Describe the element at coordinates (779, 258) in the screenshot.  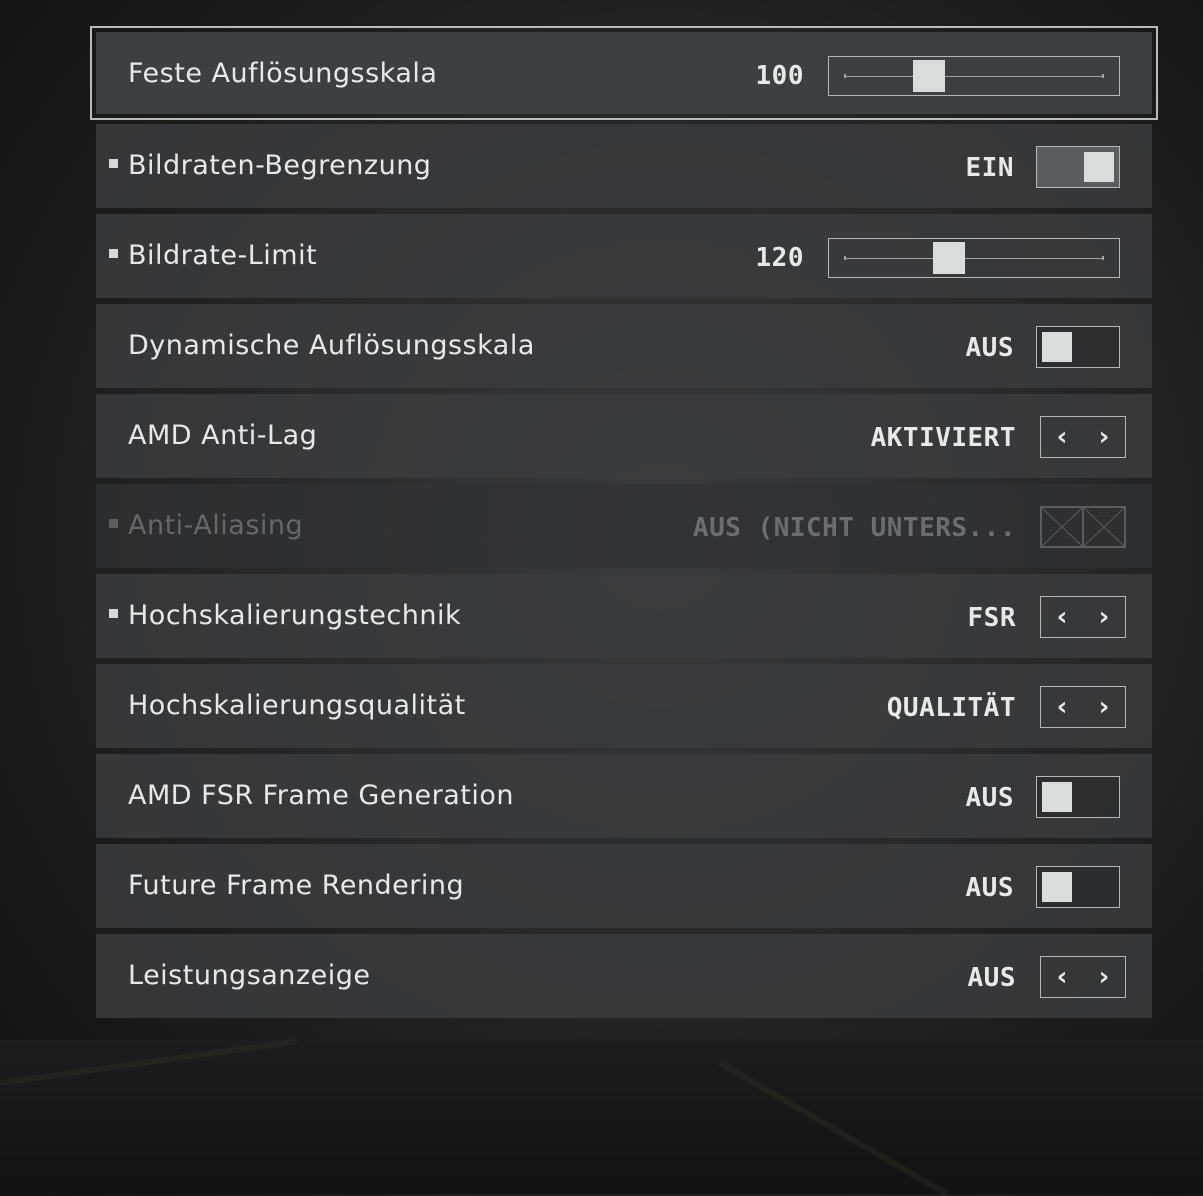
I see `setting-value: 120` at that location.